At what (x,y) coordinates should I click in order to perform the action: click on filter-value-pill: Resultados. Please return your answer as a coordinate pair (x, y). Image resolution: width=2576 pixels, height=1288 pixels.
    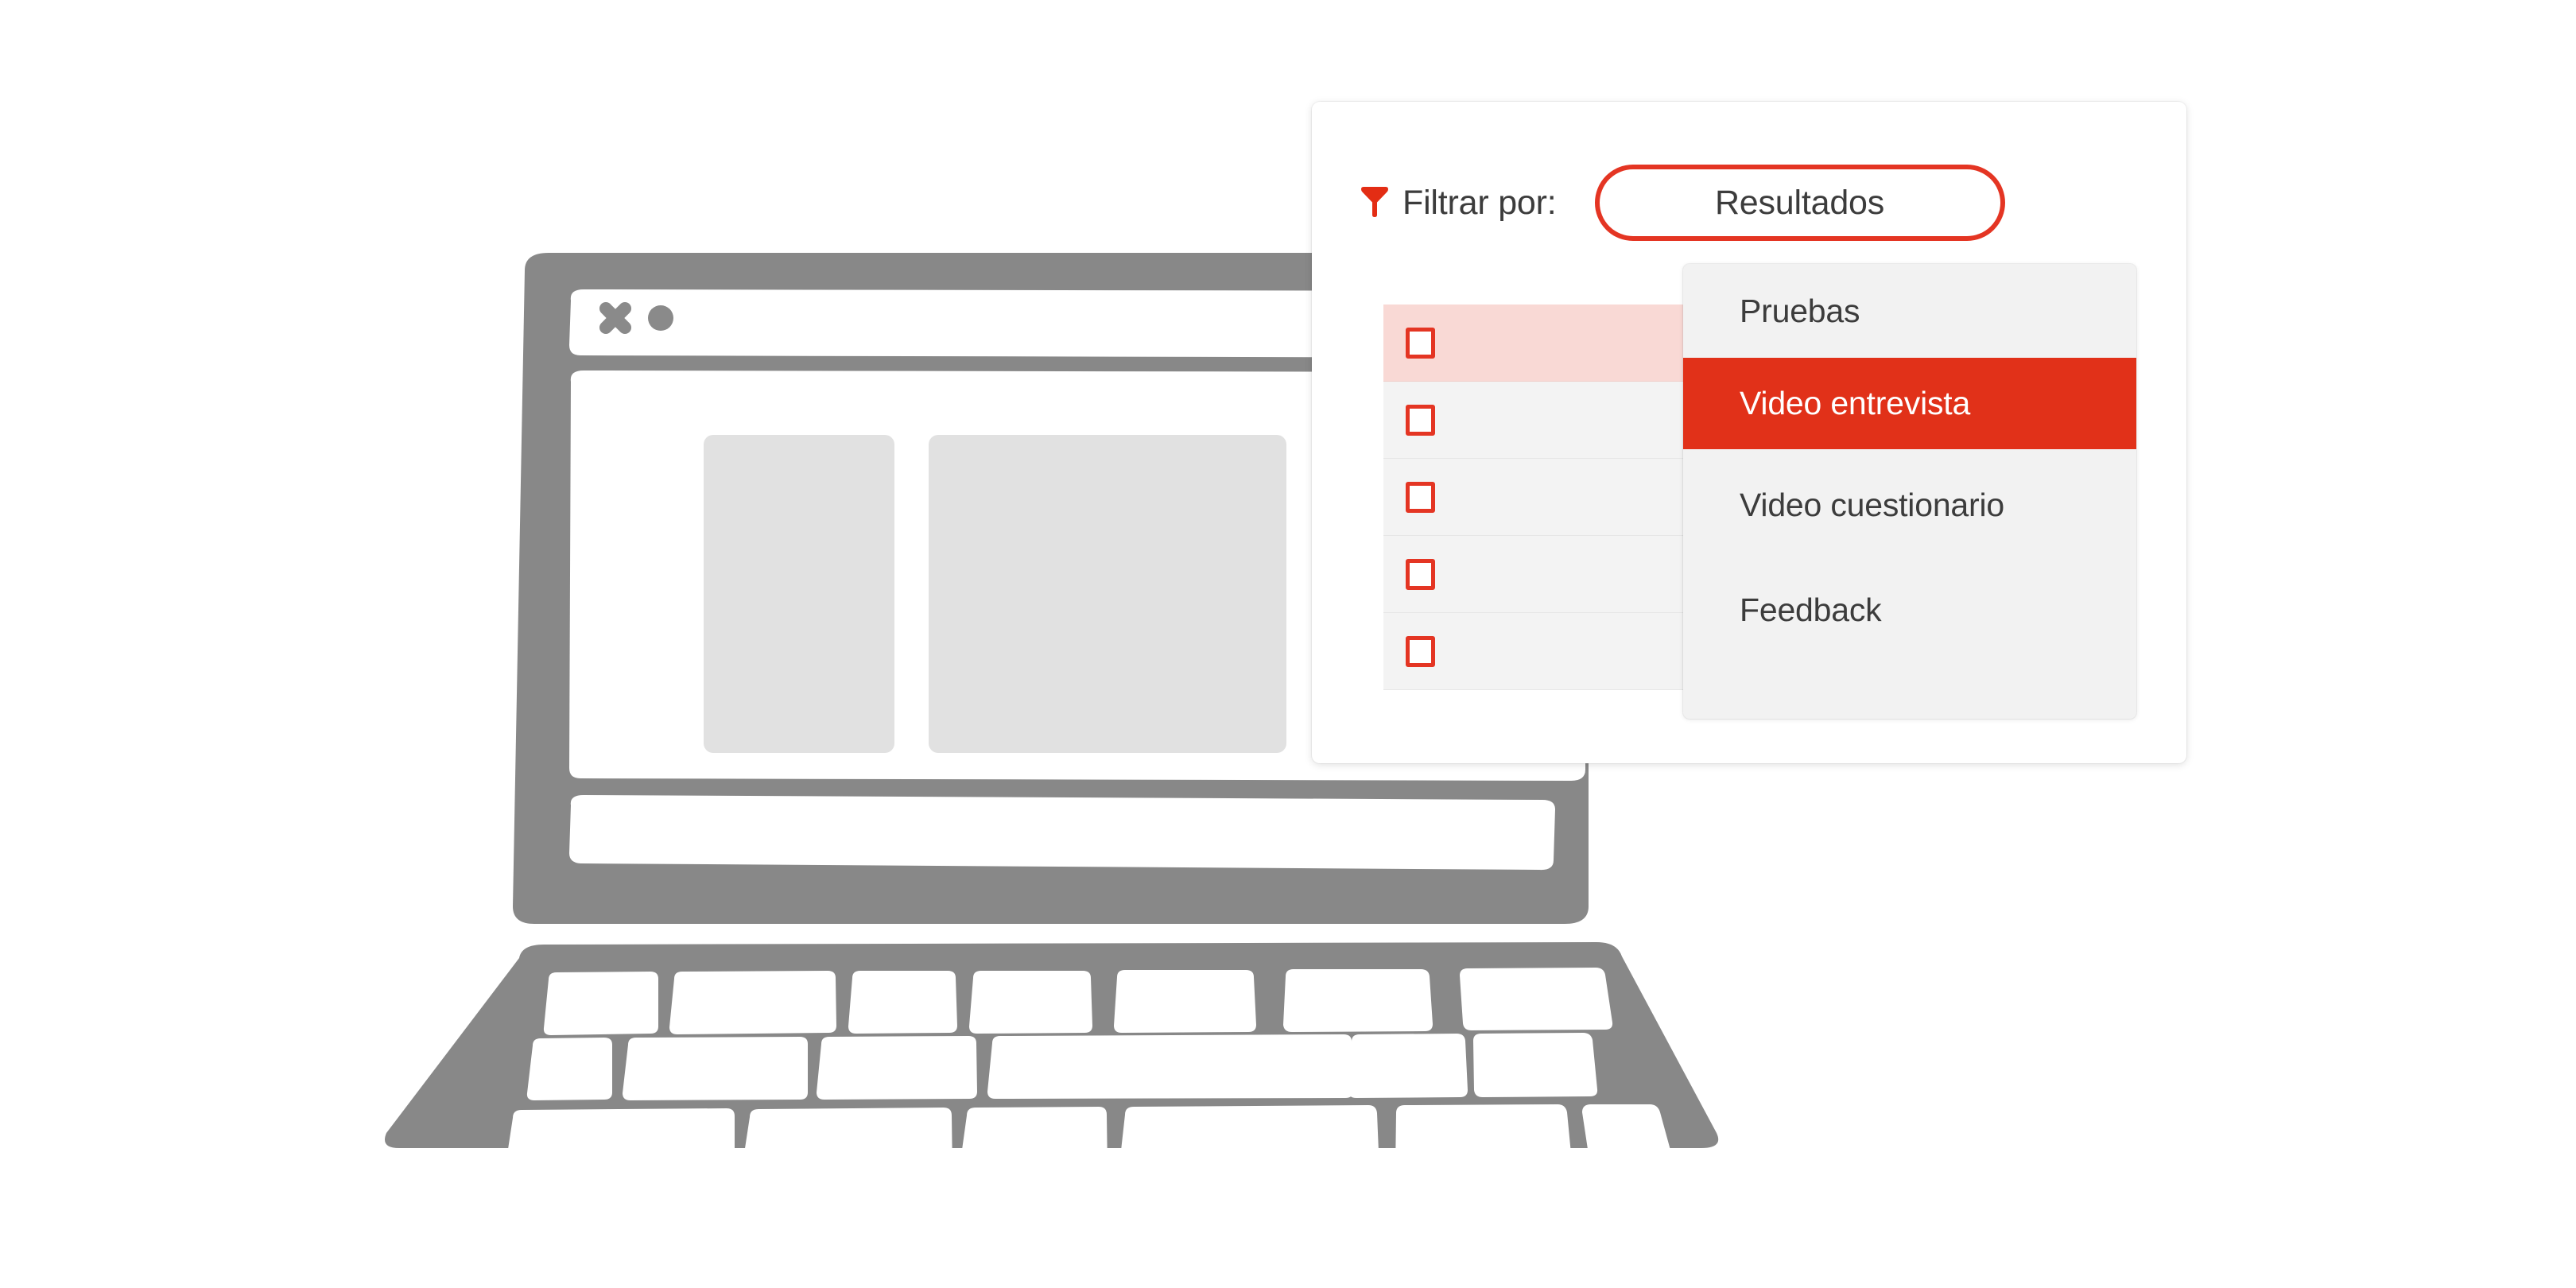
    Looking at the image, I should click on (1800, 203).